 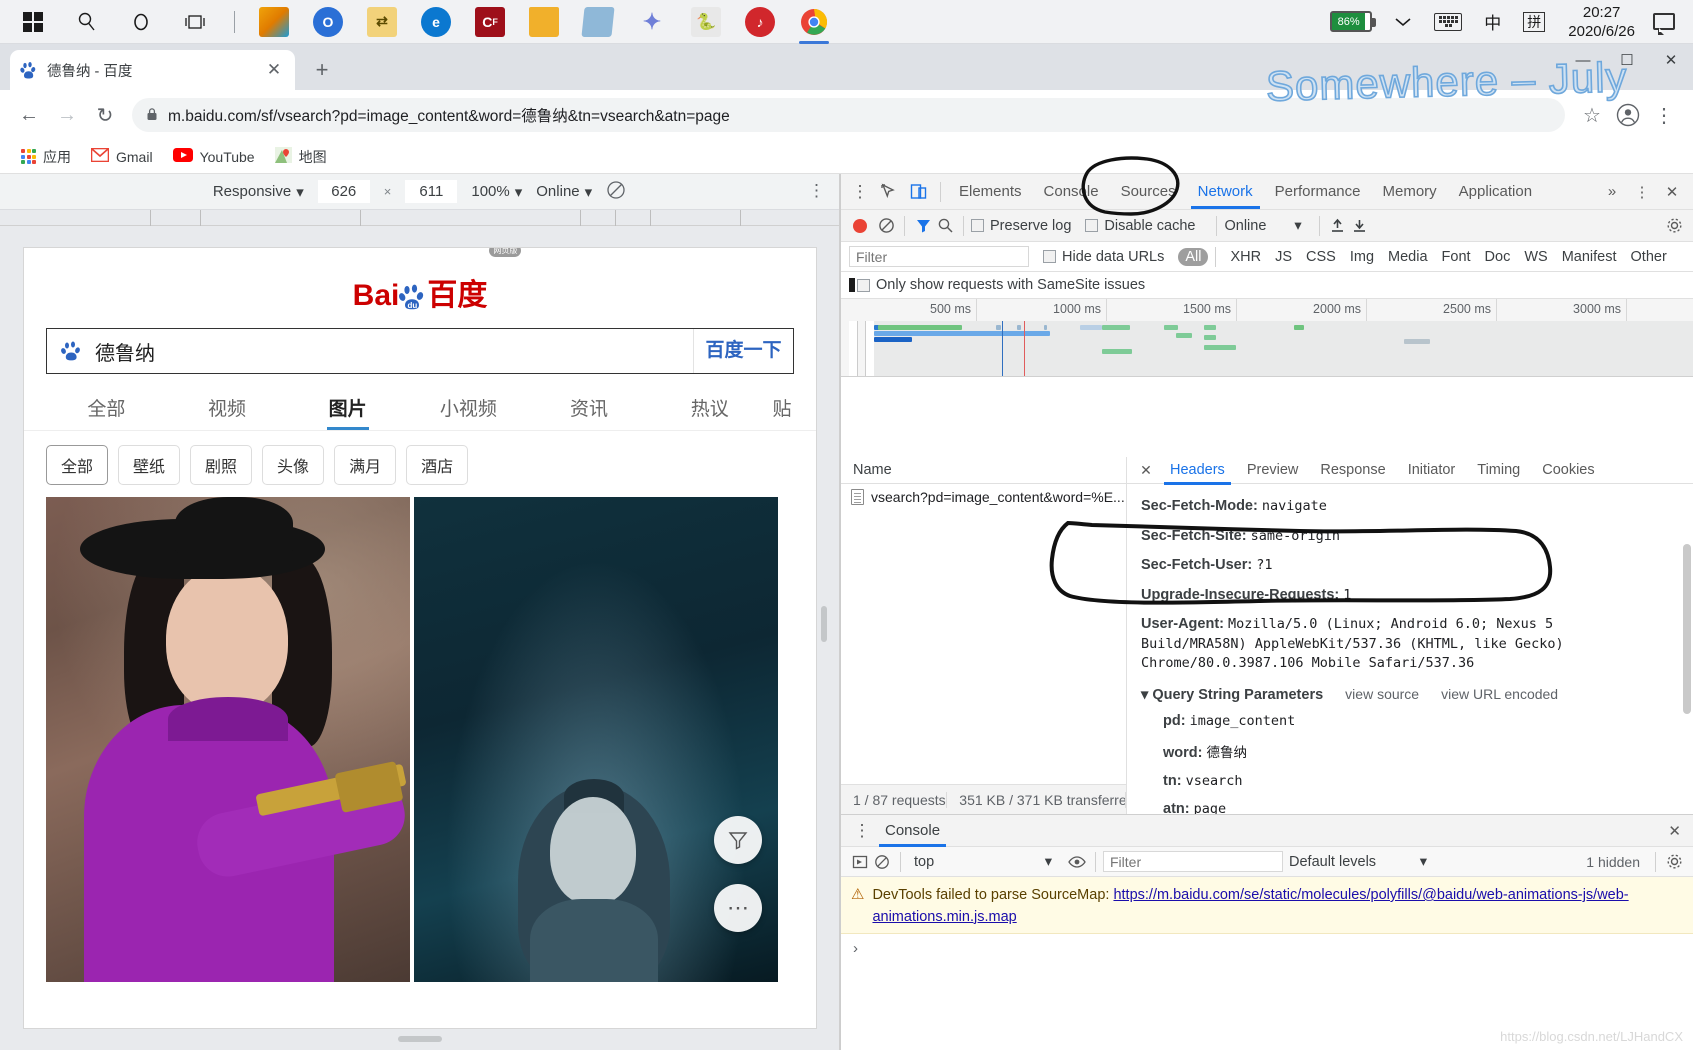 I want to click on console-levels-selector: Default levels ▾, so click(x=1358, y=862).